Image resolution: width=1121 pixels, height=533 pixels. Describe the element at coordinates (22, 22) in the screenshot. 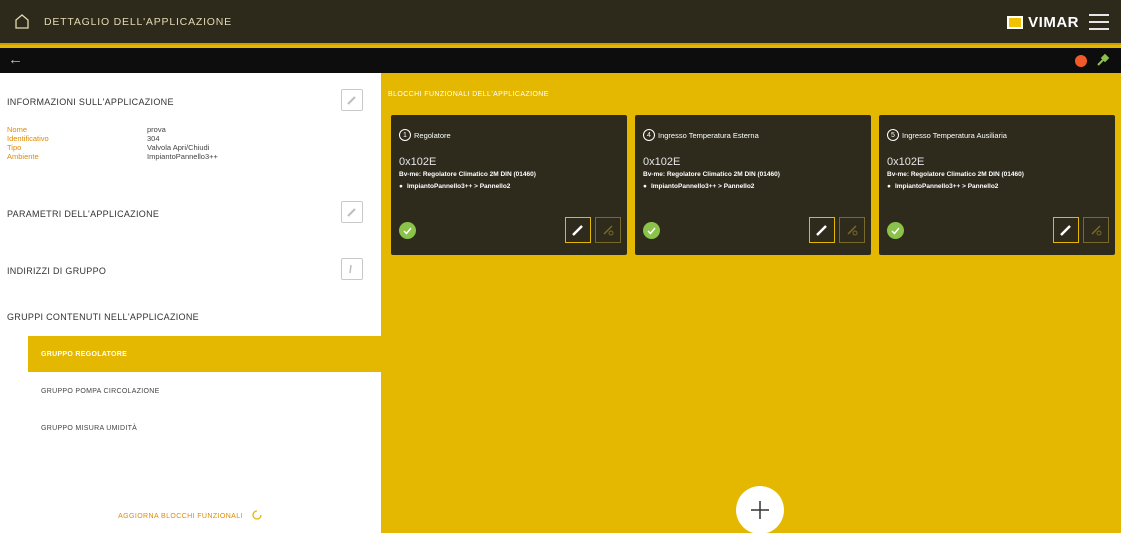

I see `home-icon` at that location.